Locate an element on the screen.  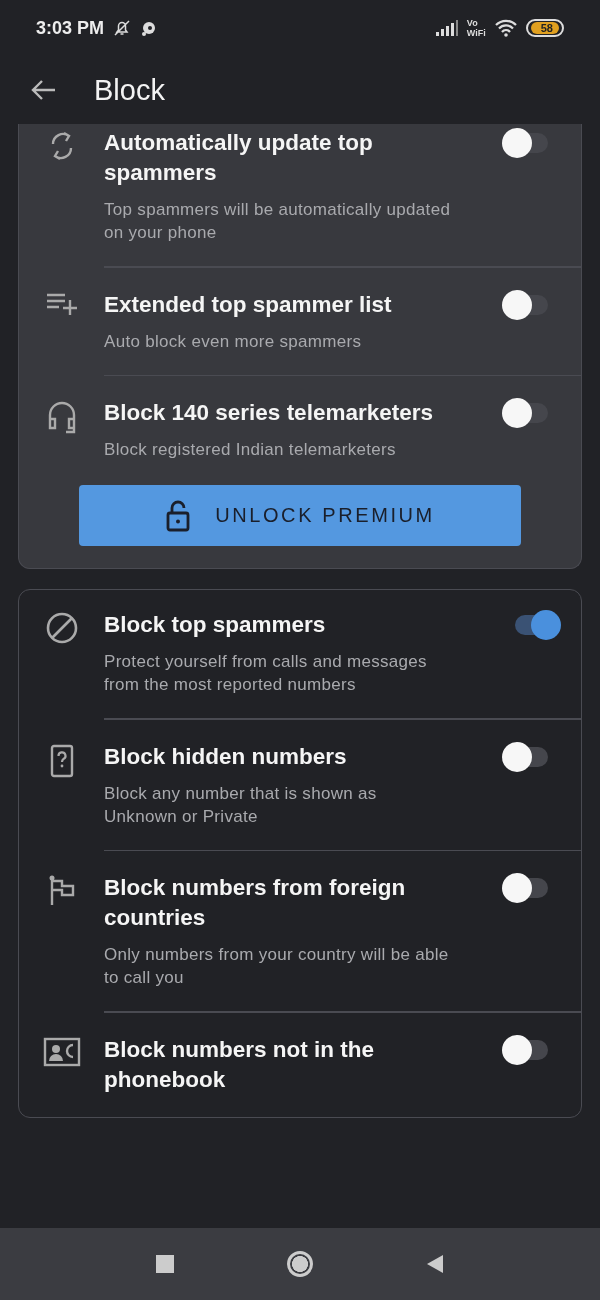
back-button is located at coordinates (434, 1264).